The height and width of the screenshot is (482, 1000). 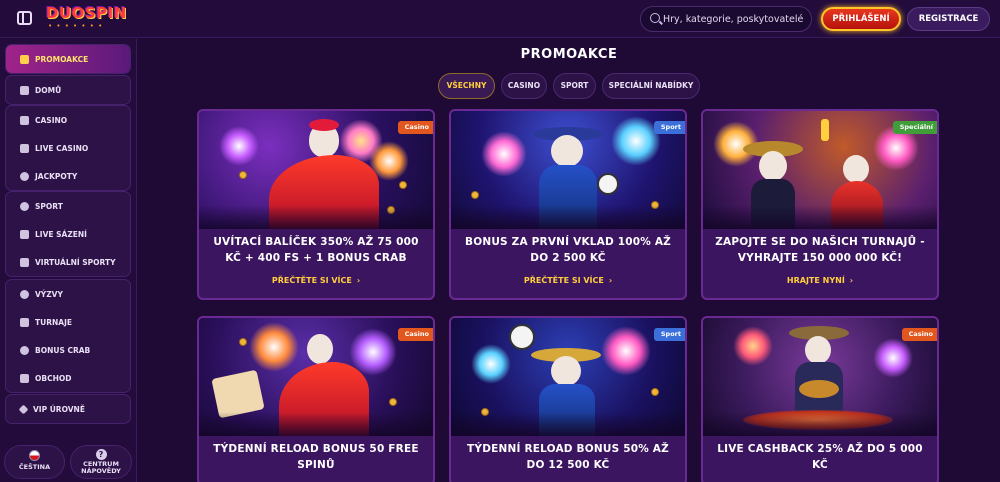 I want to click on sidebar-item-label: LIVE SÁZENÍ, so click(x=61, y=234).